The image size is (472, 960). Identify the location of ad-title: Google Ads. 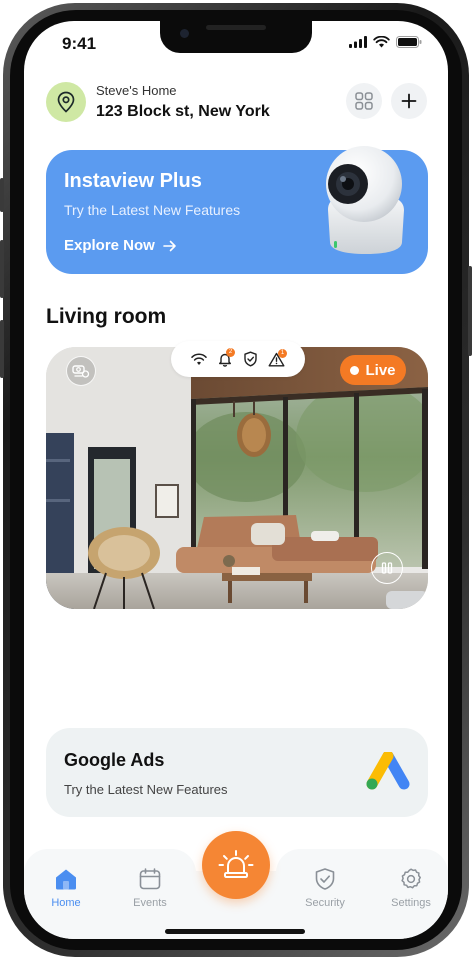
(114, 760).